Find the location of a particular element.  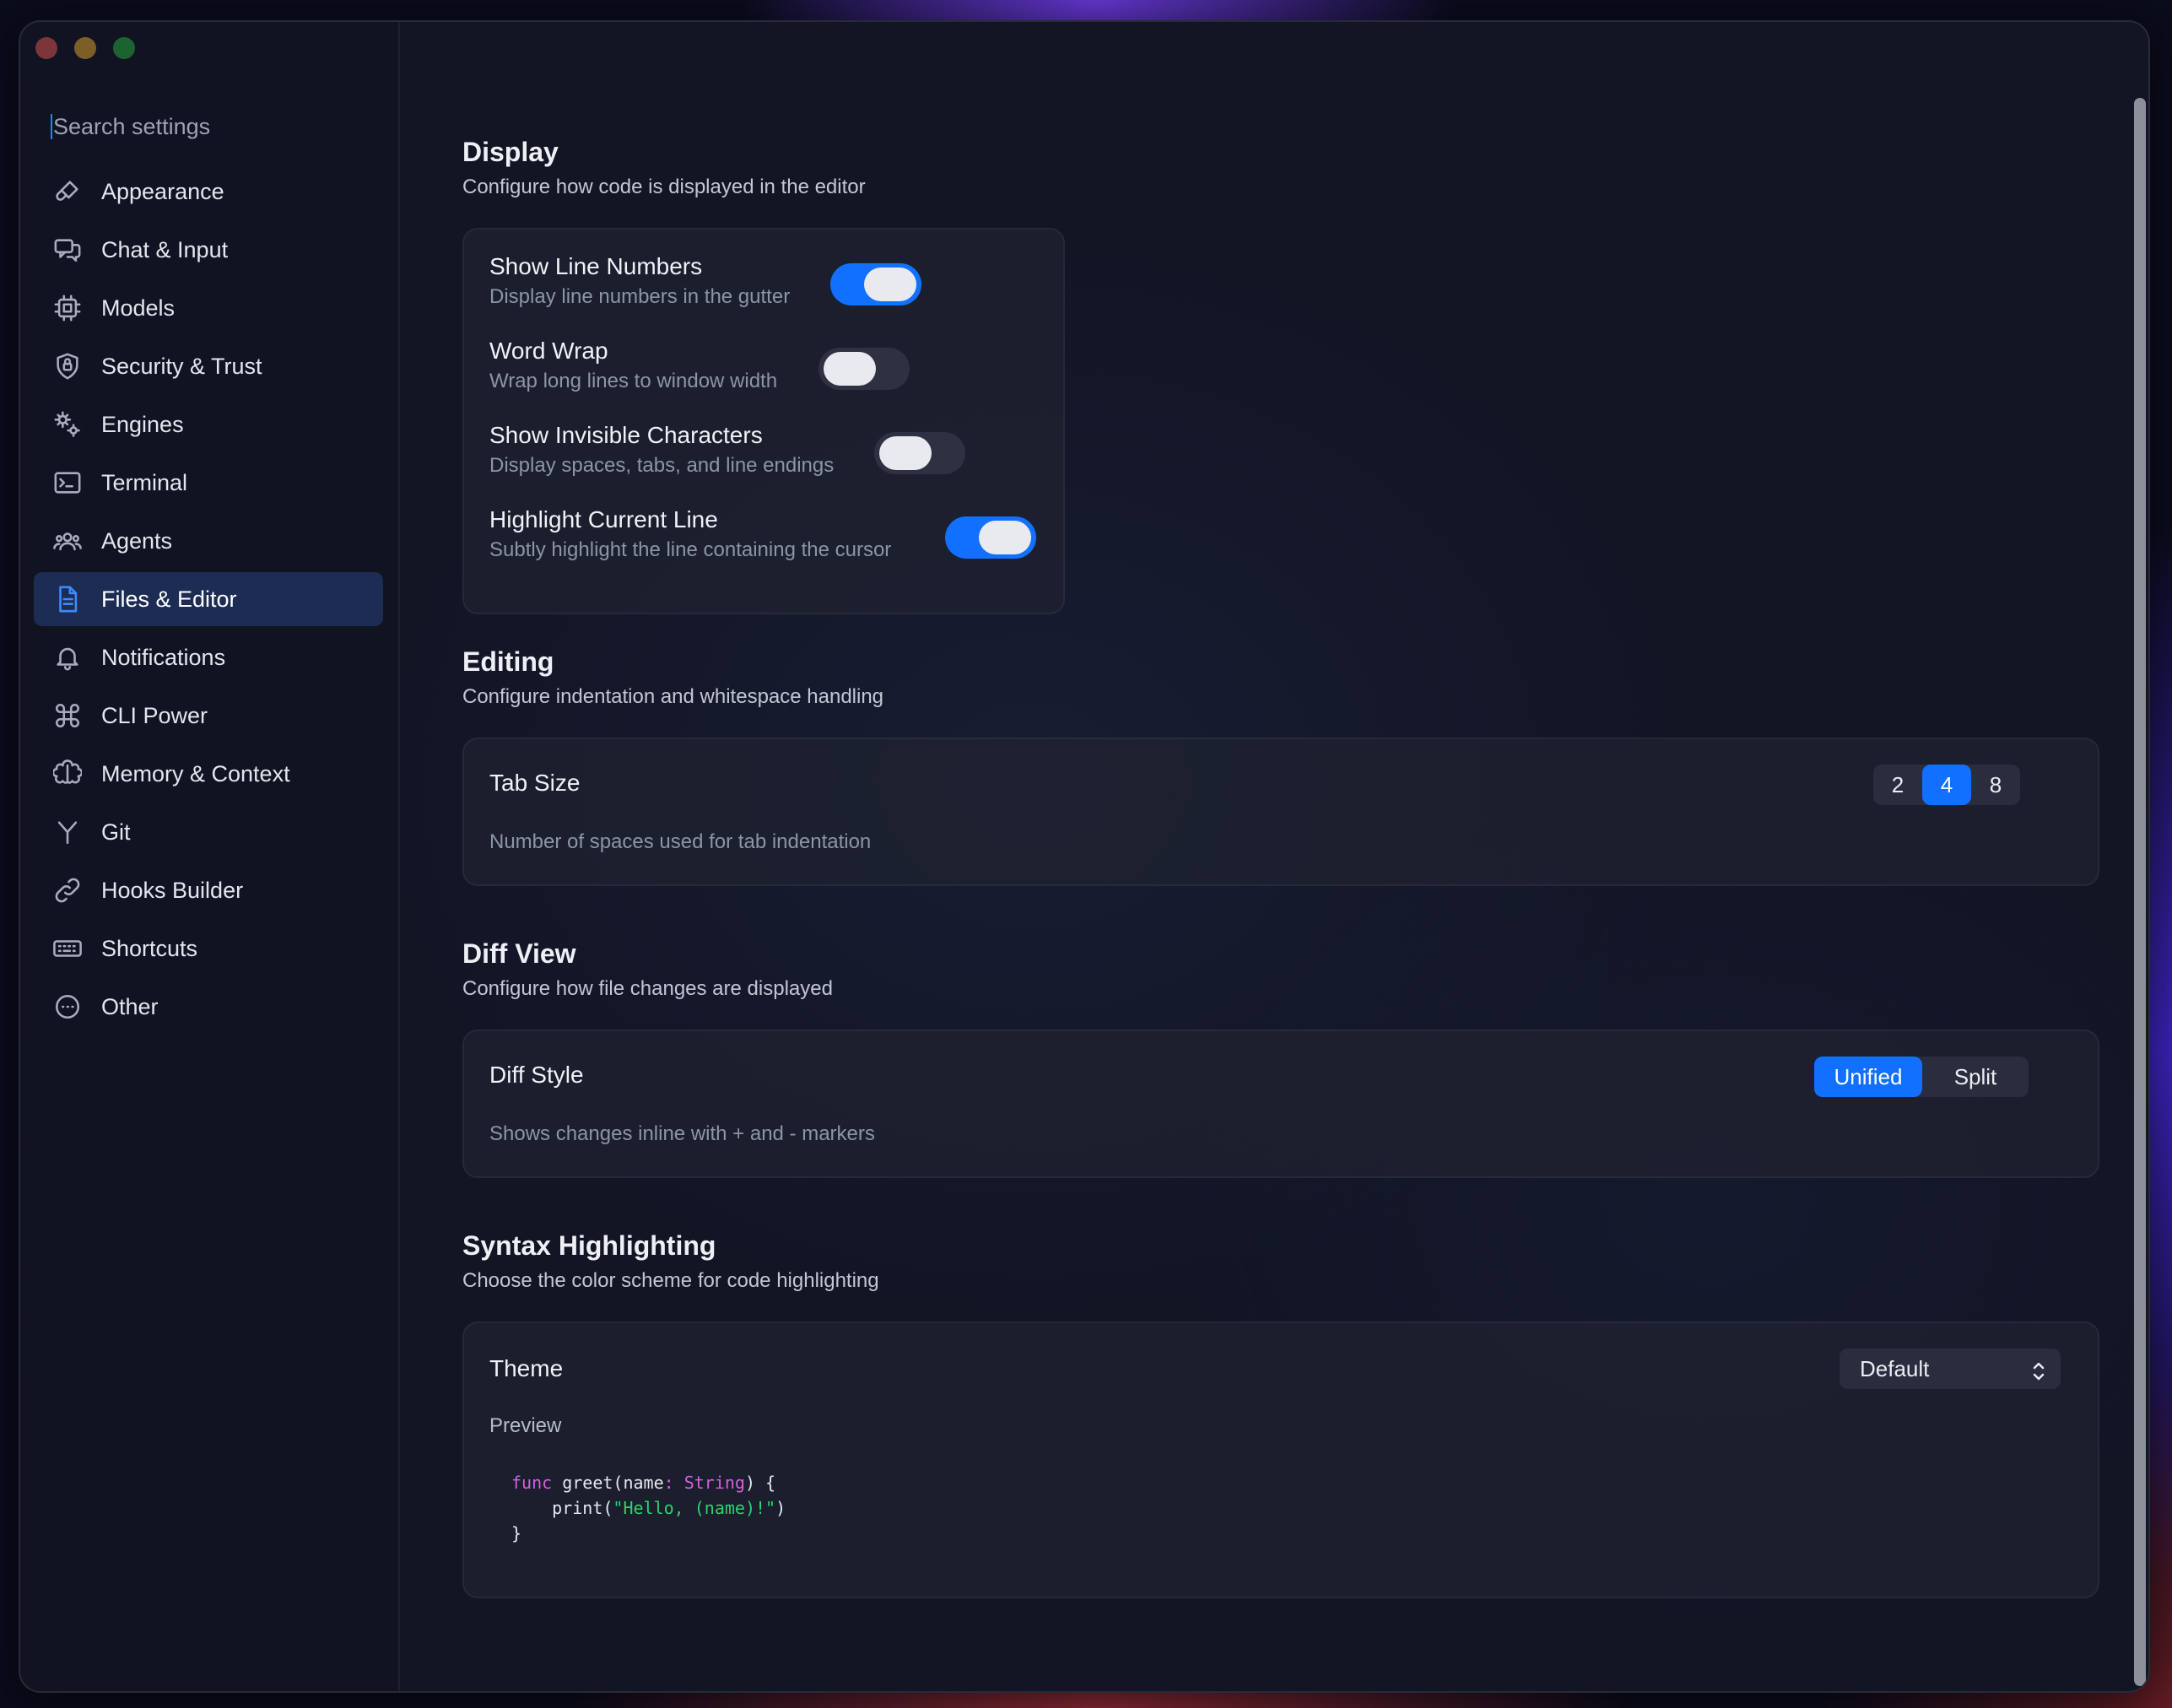

sidebar-item-label: Agents is located at coordinates (137, 540).